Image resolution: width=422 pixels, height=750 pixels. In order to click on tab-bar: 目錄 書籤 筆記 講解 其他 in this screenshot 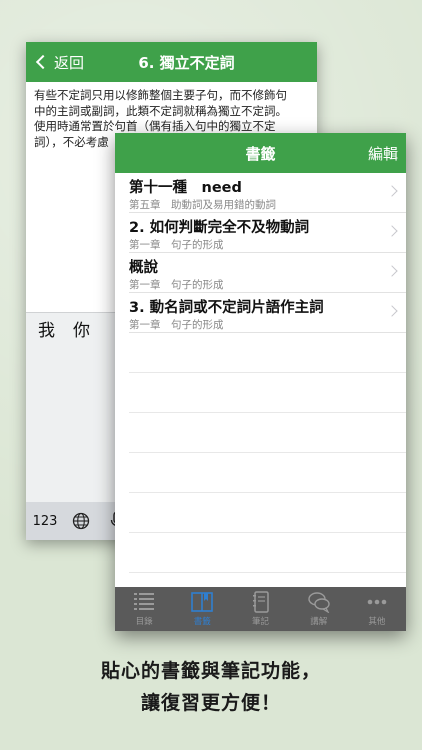, I will do `click(260, 609)`.